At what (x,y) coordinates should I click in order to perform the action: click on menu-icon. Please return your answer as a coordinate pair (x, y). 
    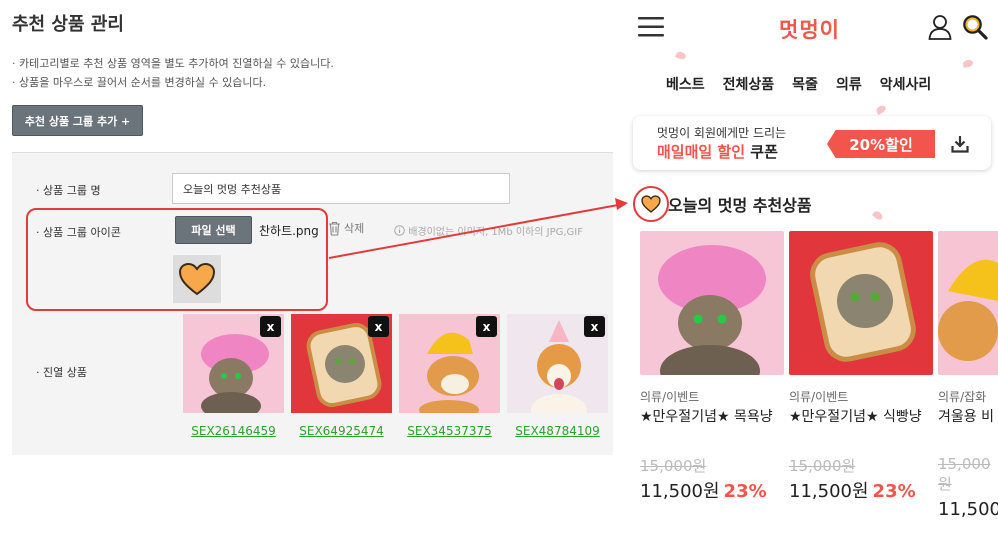
    Looking at the image, I should click on (651, 27).